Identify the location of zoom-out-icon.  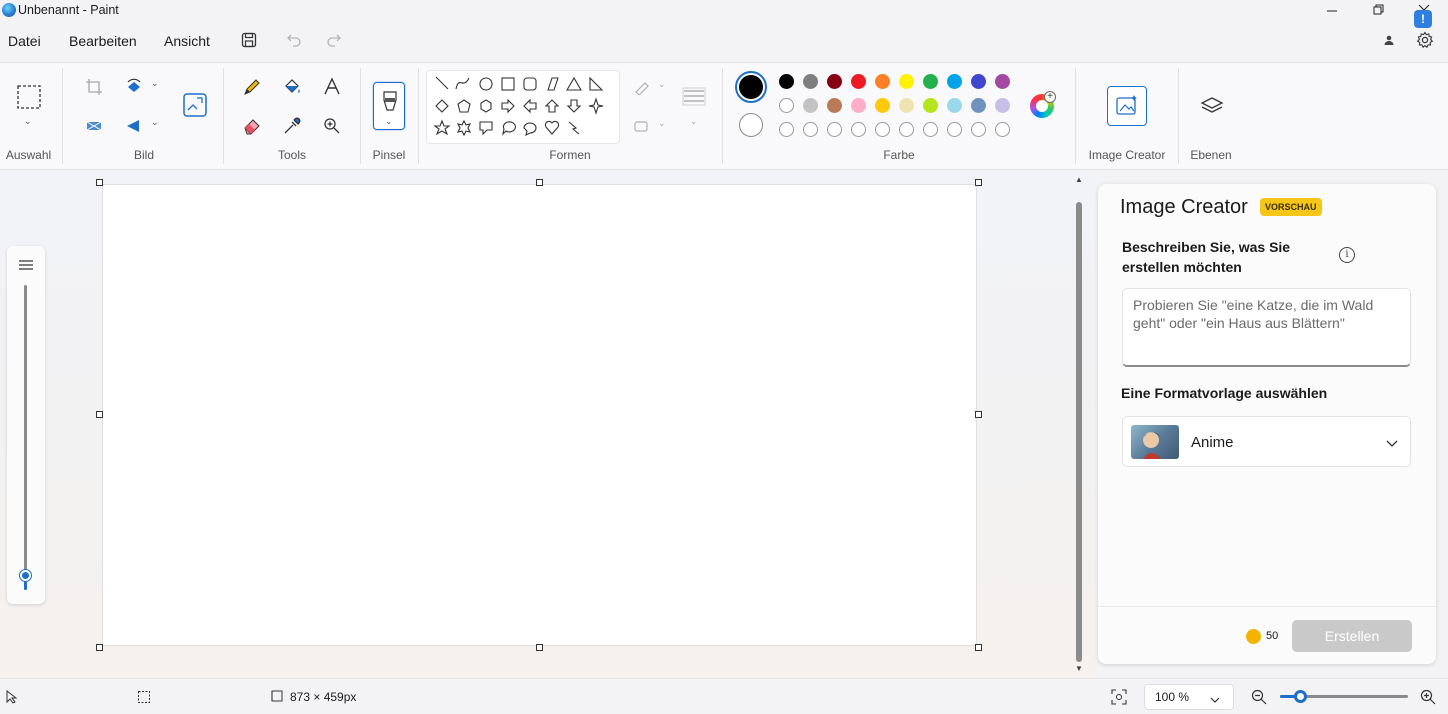
(1259, 697).